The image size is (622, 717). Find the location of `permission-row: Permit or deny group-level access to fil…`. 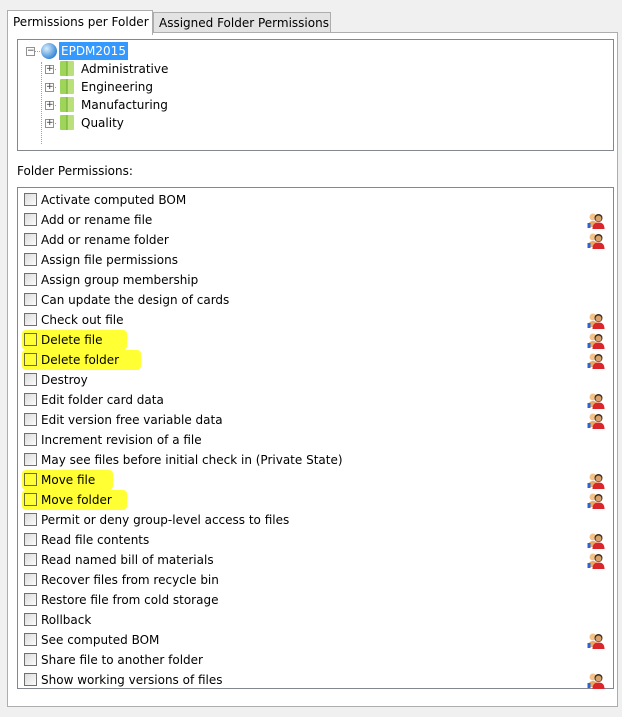

permission-row: Permit or deny group-level access to fil… is located at coordinates (315, 520).